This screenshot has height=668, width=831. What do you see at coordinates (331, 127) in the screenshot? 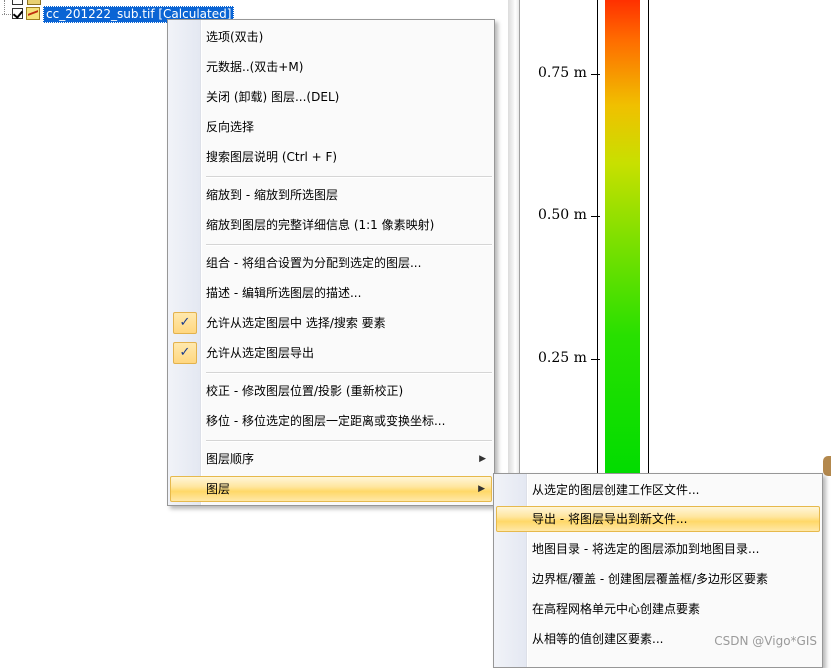
I see `menu-item-invert-selection: 反向选择` at bounding box center [331, 127].